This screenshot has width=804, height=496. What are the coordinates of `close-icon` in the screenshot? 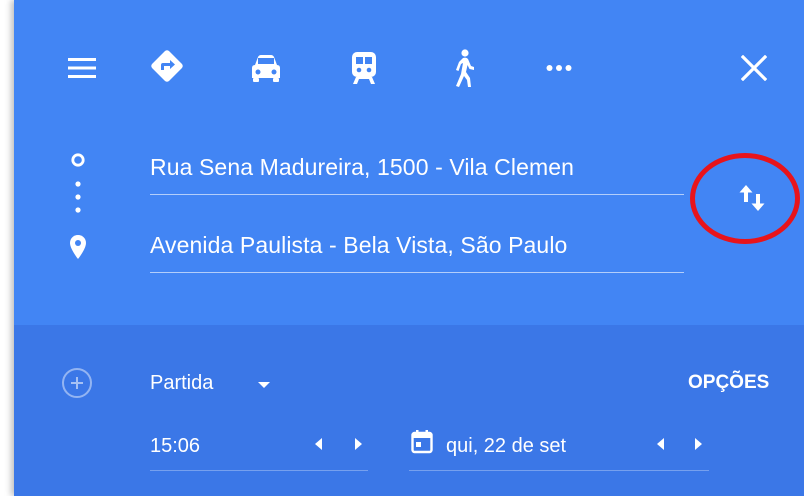 It's located at (754, 68).